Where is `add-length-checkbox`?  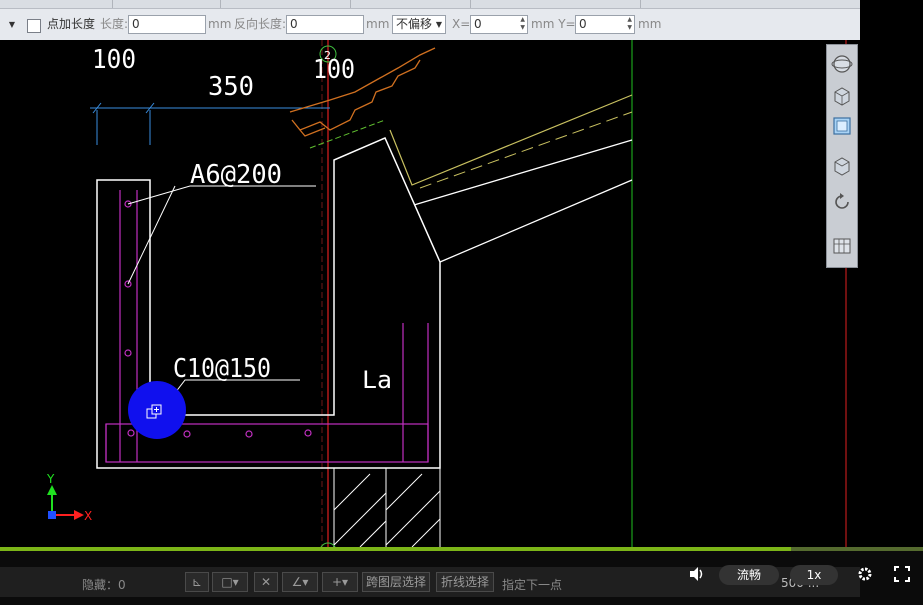 add-length-checkbox is located at coordinates (34, 26).